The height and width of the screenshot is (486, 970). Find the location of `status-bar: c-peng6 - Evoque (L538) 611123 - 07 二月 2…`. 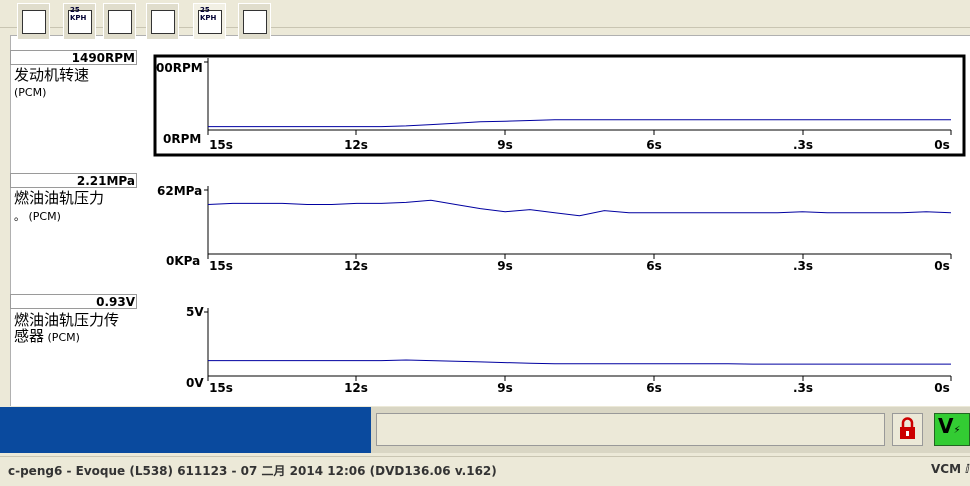

status-bar: c-peng6 - Evoque (L538) 611123 - 07 二月 2… is located at coordinates (485, 471).